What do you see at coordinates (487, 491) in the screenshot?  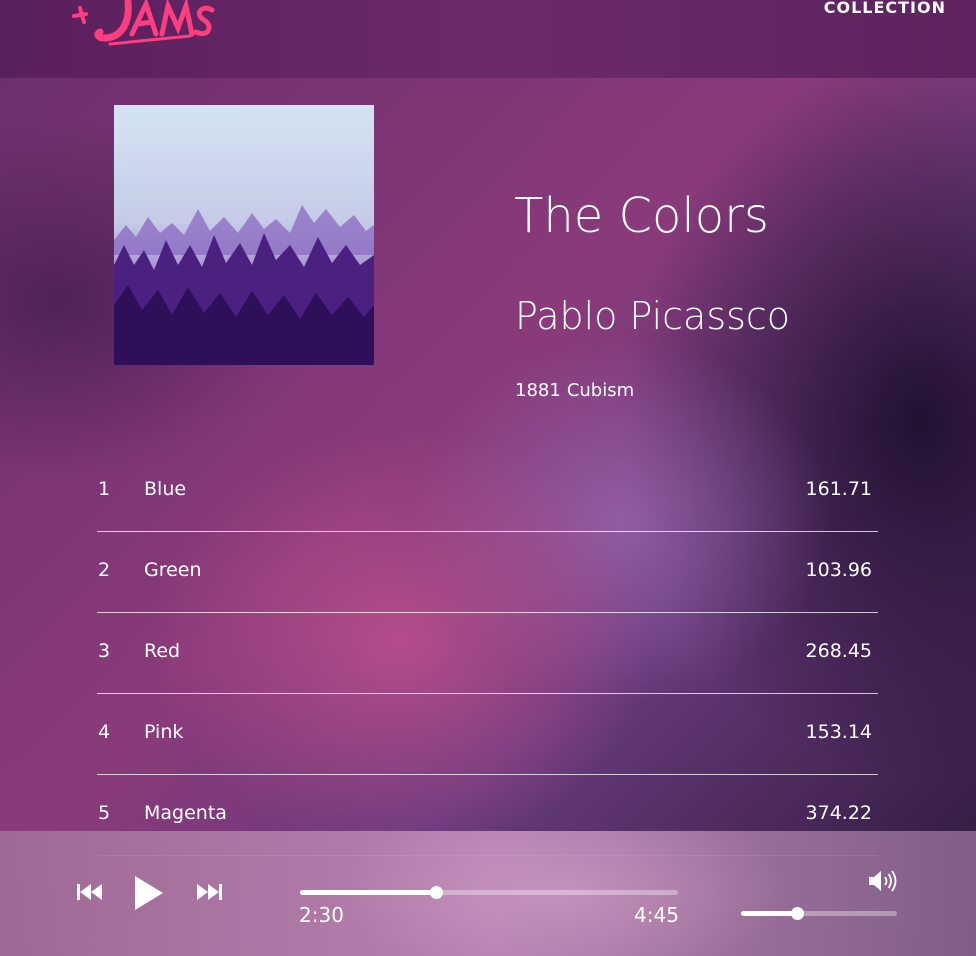 I see `song-row: 1 Blue 161.71` at bounding box center [487, 491].